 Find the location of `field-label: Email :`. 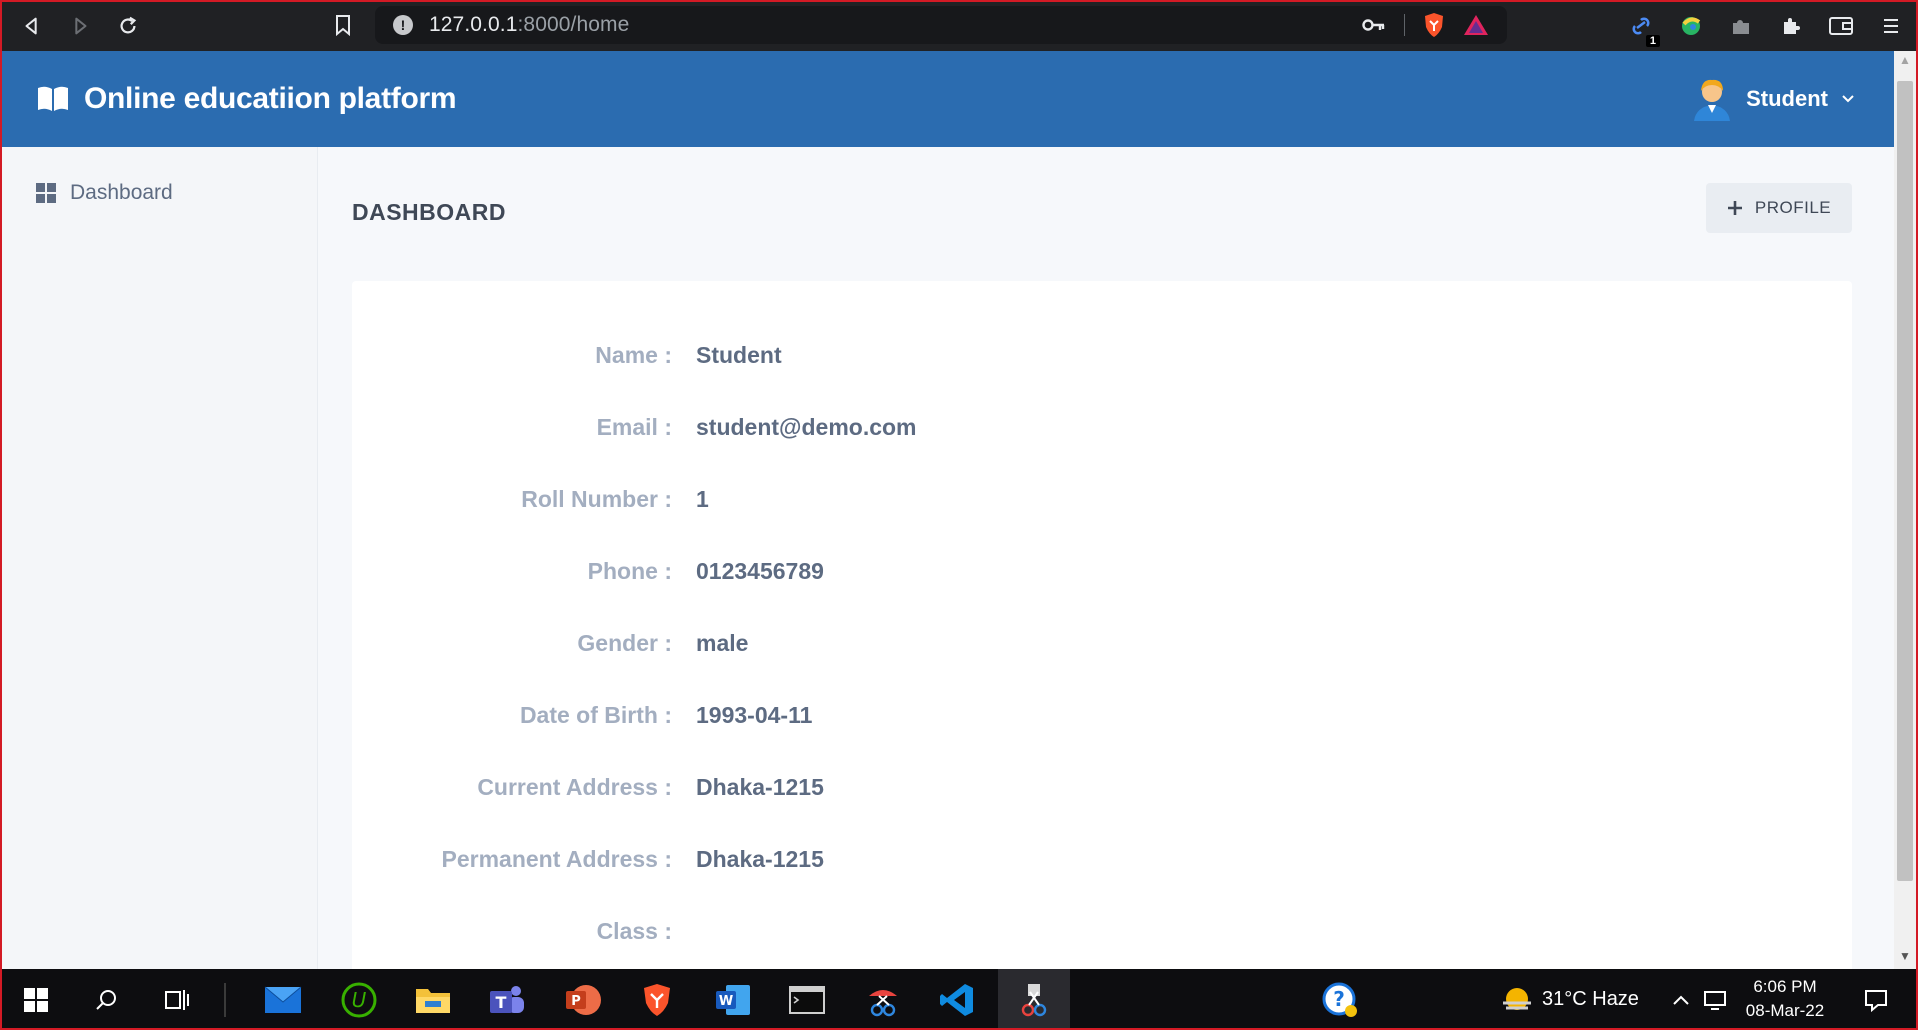

field-label: Email : is located at coordinates (634, 426).